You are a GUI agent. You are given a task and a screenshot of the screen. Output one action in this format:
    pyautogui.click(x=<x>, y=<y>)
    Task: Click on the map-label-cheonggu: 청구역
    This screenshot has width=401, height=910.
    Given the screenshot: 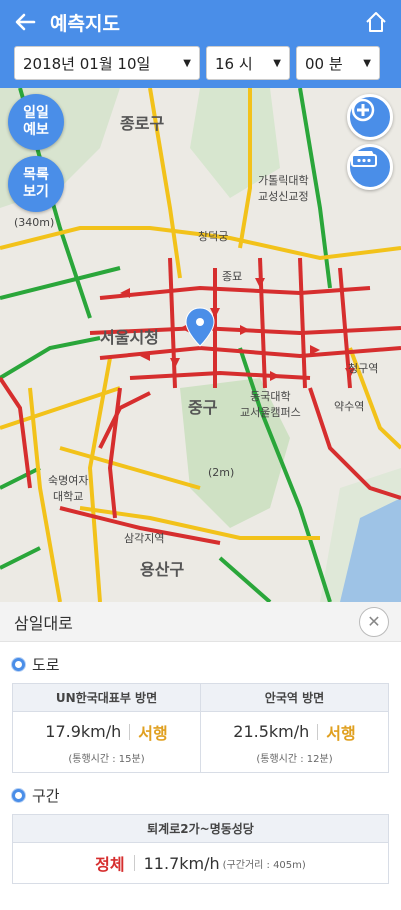 What is the action you would take?
    pyautogui.click(x=363, y=368)
    